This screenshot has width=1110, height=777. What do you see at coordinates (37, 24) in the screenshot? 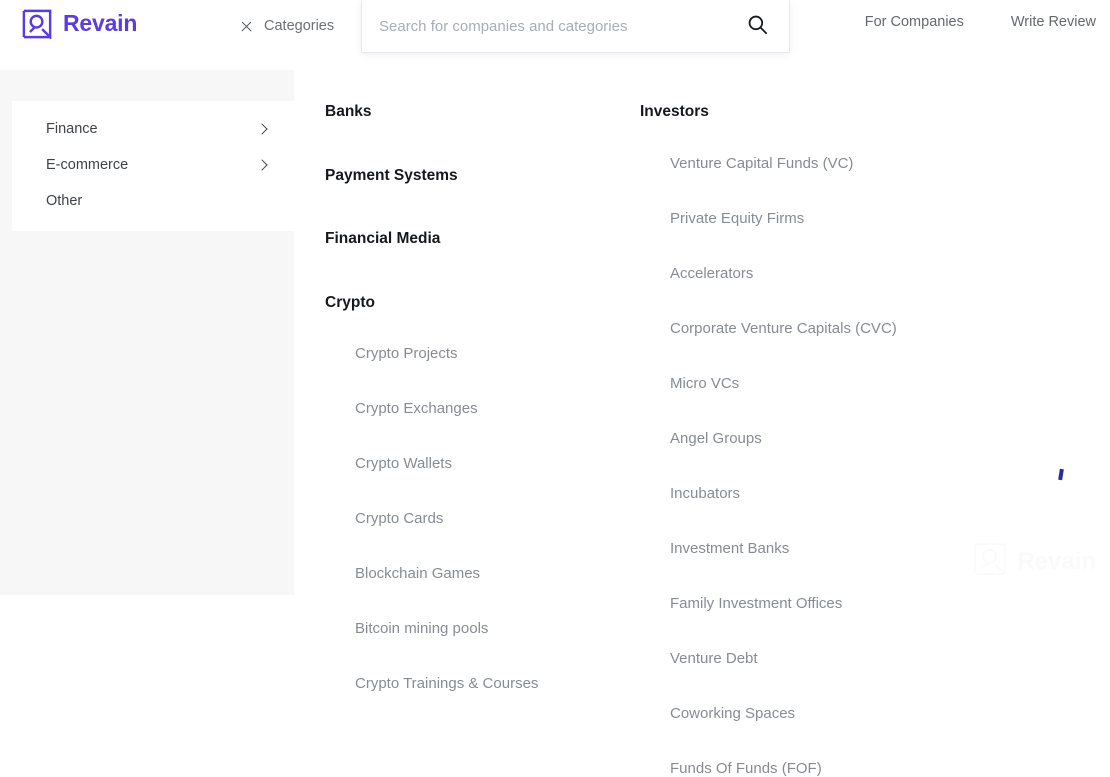
I see `revain-logo-icon` at bounding box center [37, 24].